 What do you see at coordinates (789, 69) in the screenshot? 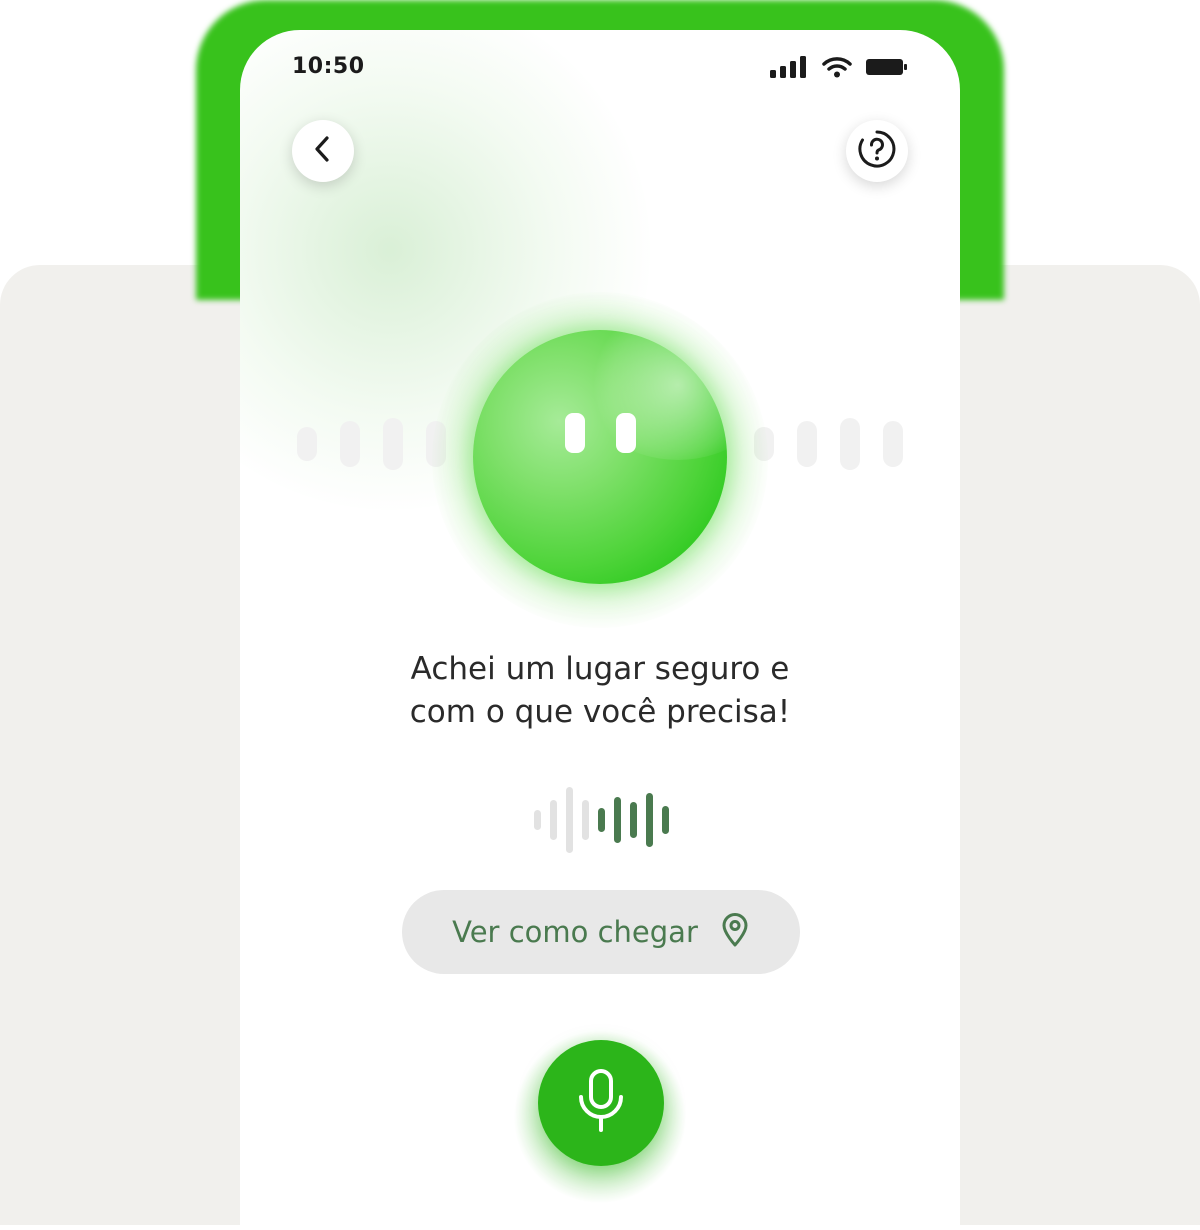
I see `signal-icon` at bounding box center [789, 69].